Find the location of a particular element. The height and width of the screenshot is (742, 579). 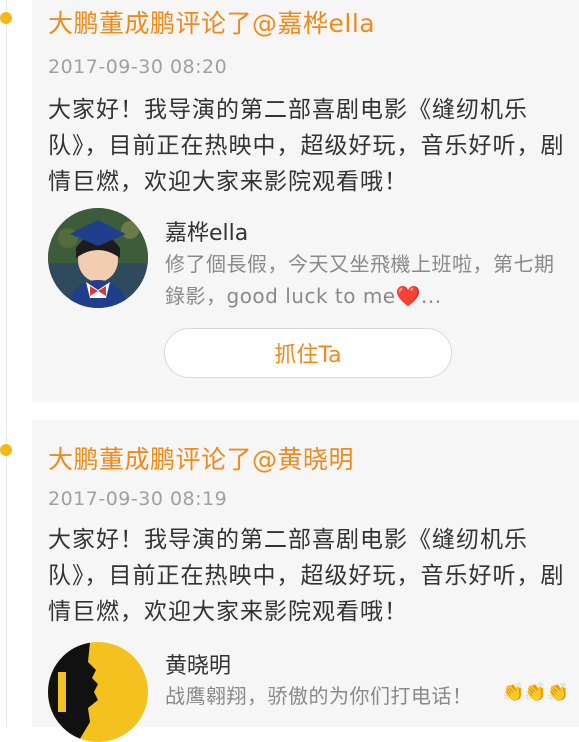

comment-timestamp: 2017-09-30 08:19 is located at coordinates (138, 499).